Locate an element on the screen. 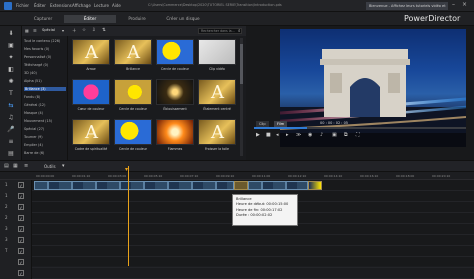 The width and height of the screenshot is (474, 279). category-item: Alpha (51) is located at coordinates (33, 81).